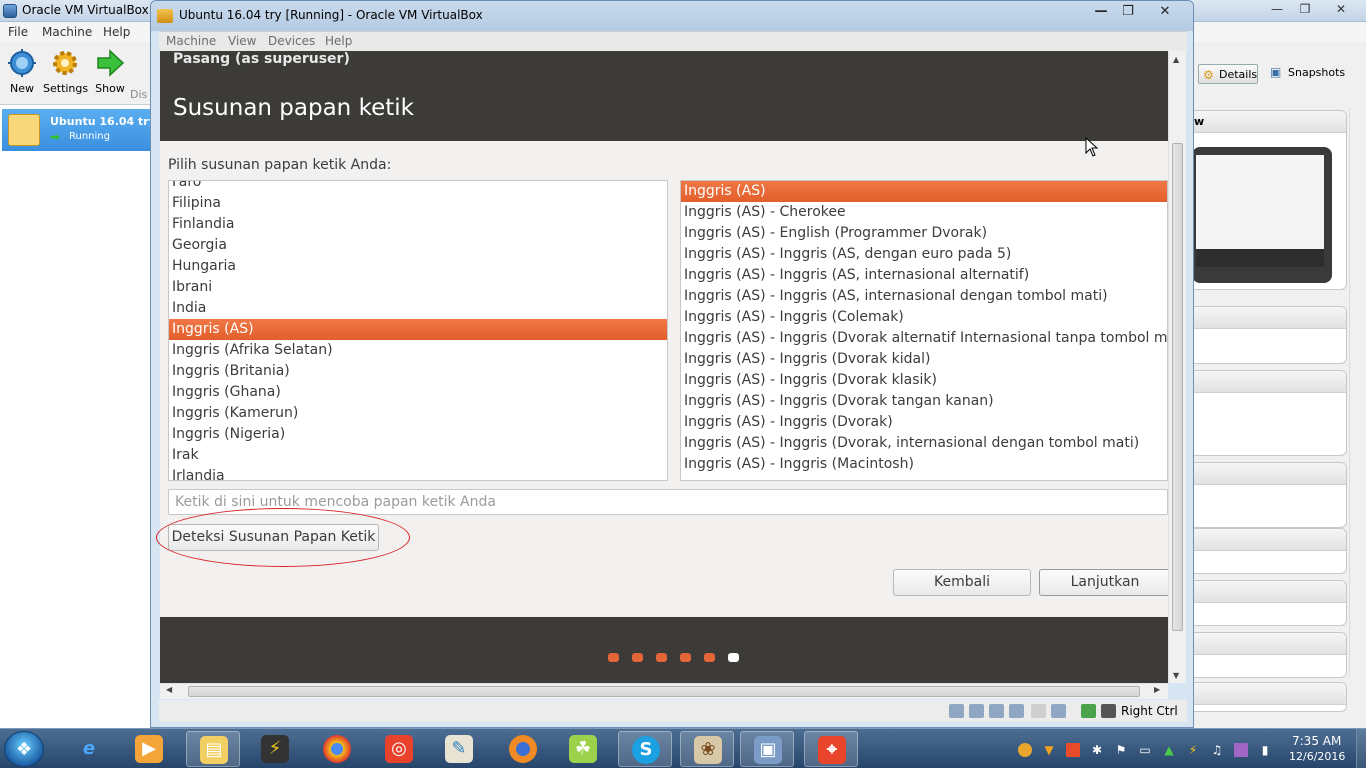  Describe the element at coordinates (418, 434) in the screenshot. I see `list-item: Inggris (Nigeria)` at that location.